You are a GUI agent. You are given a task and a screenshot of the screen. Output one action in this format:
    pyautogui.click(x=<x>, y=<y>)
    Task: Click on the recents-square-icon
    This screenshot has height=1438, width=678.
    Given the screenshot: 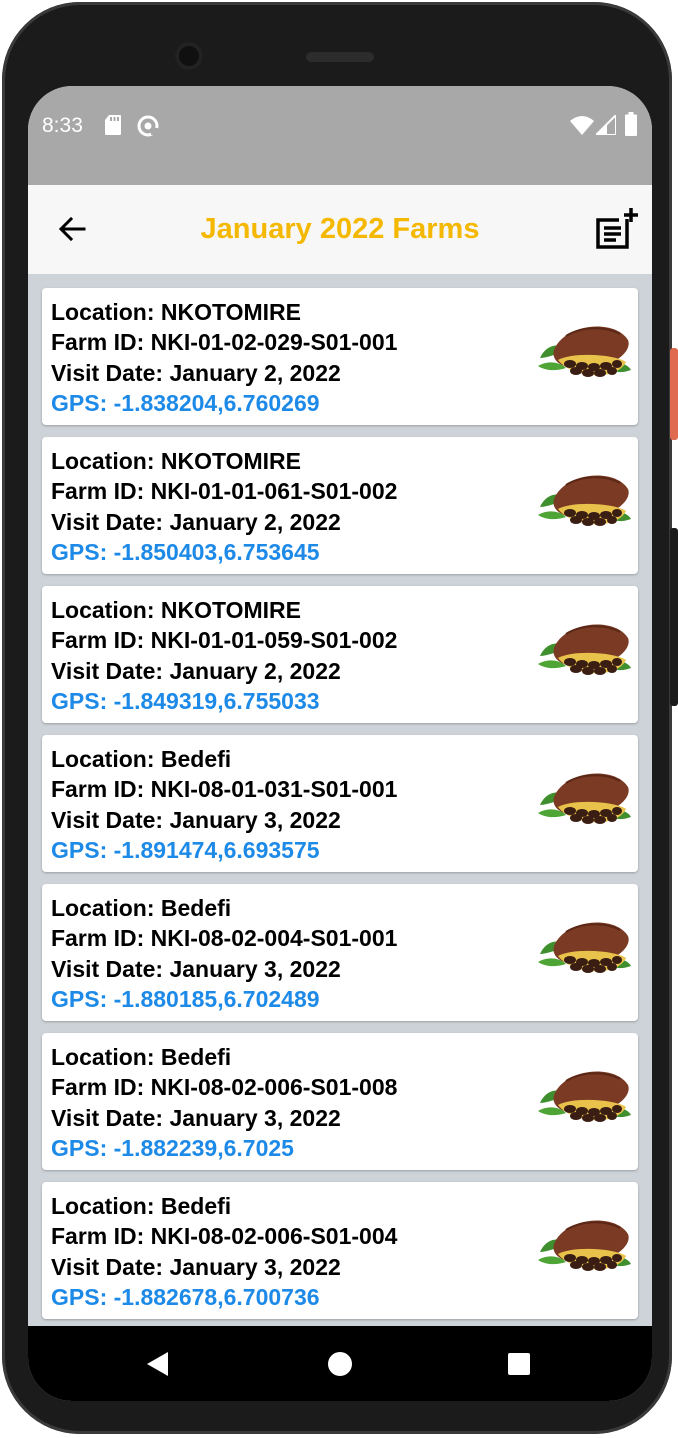 What is the action you would take?
    pyautogui.click(x=519, y=1363)
    